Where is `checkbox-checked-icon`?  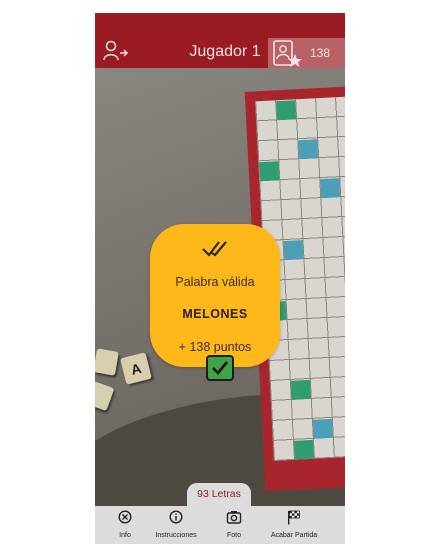
checkbox-checked-icon is located at coordinates (220, 368).